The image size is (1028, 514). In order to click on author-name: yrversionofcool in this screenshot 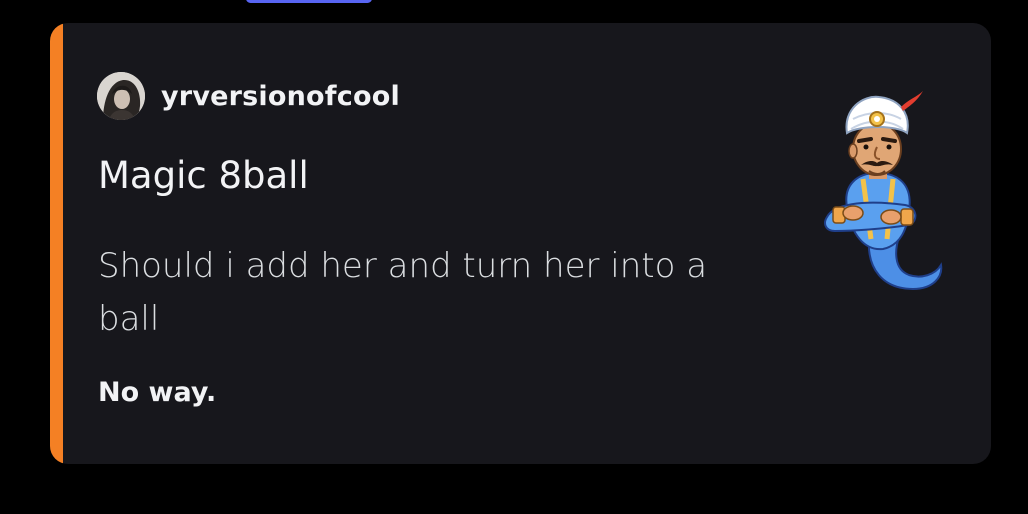, I will do `click(280, 96)`.